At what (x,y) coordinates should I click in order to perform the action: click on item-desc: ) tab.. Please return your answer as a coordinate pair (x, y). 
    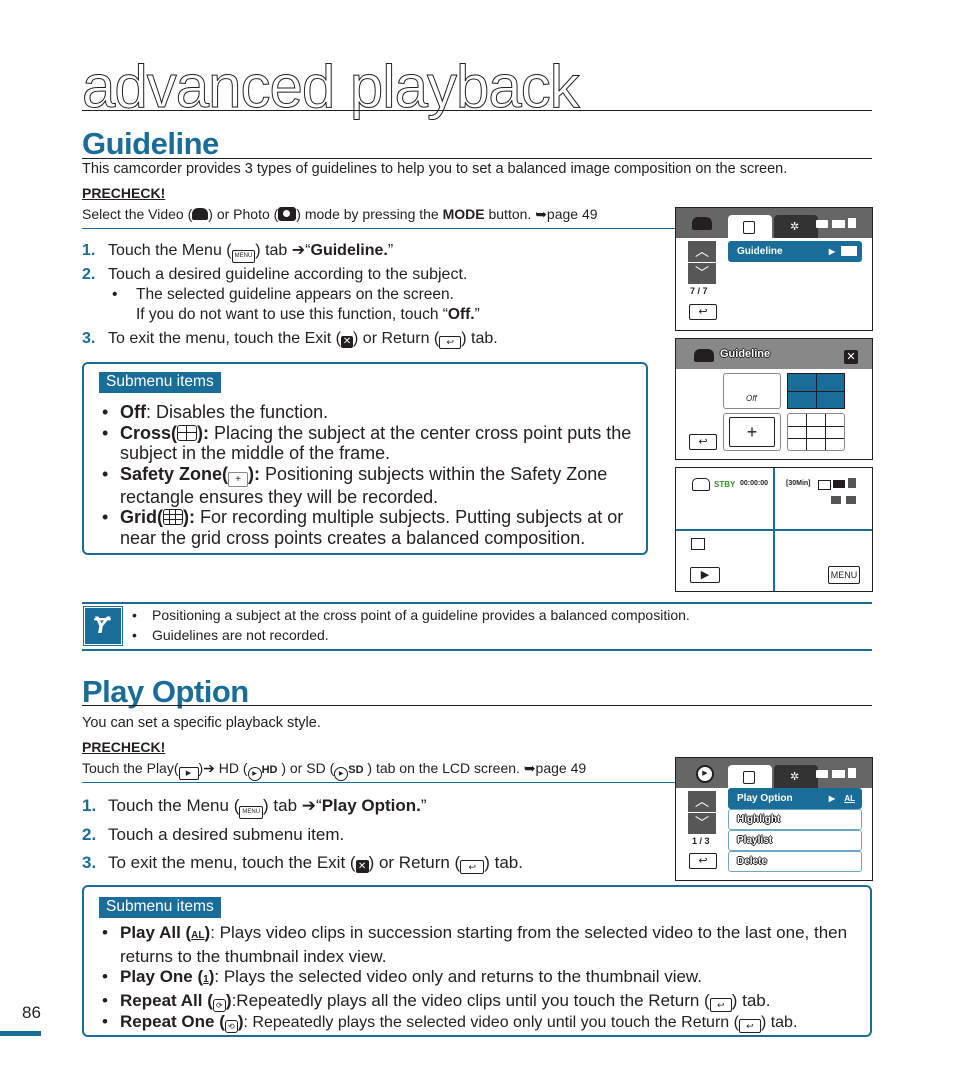
    Looking at the image, I should click on (751, 1000).